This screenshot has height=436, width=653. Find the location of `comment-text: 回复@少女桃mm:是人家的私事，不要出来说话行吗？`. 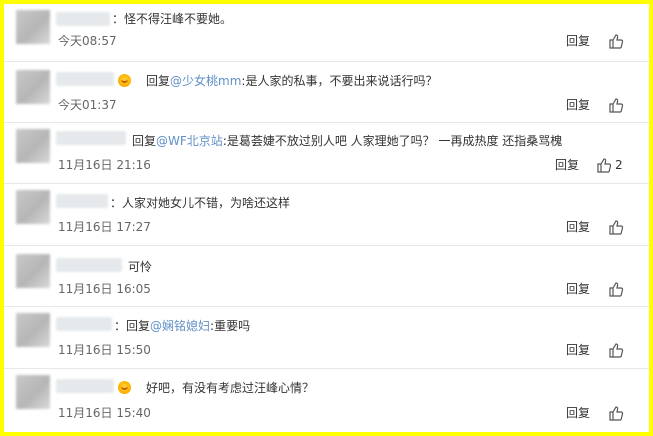

comment-text: 回复@少女桃mm:是人家的私事，不要出来说话行吗？ is located at coordinates (291, 81).